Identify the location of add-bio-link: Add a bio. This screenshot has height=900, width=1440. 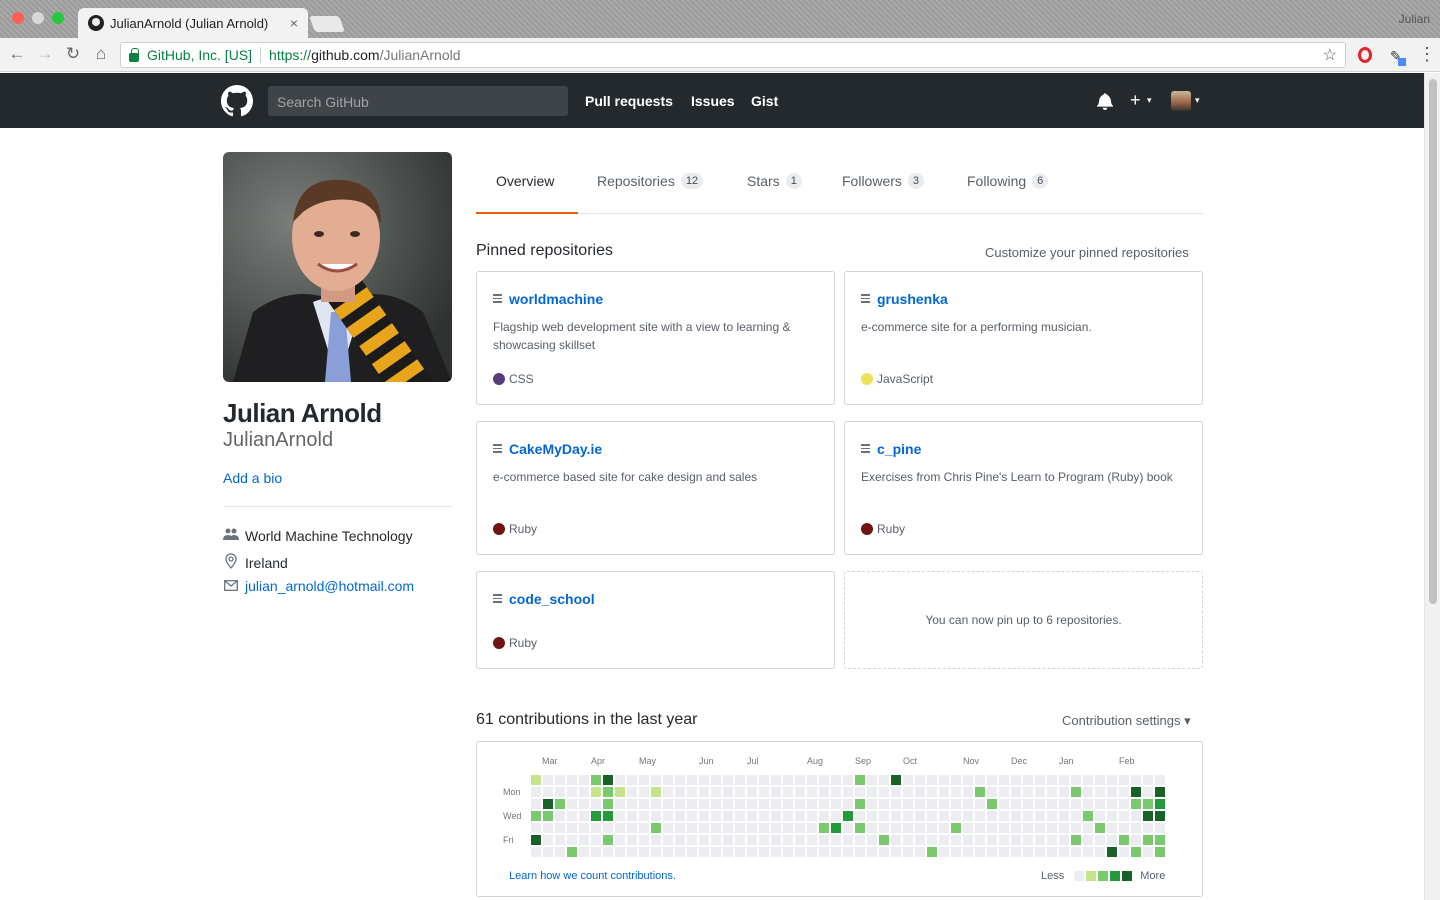
(252, 478).